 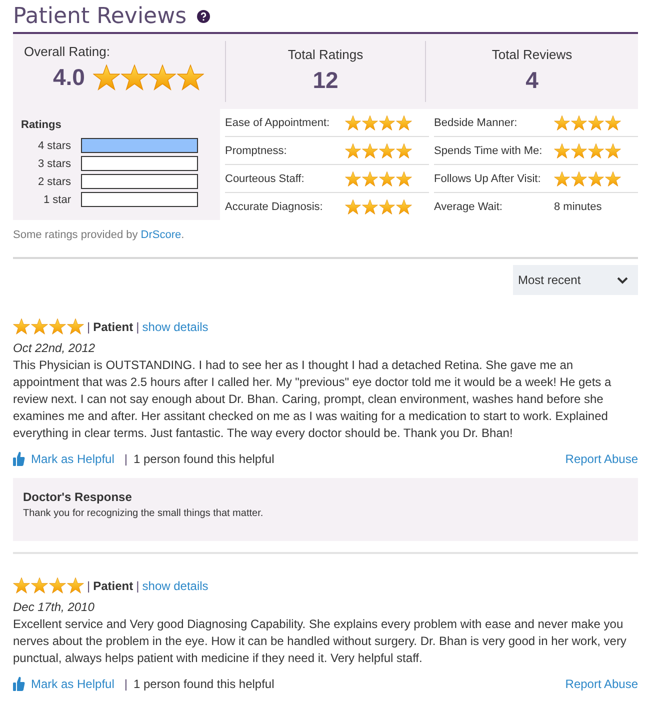 I want to click on star-level-label: 3 stars, so click(x=53, y=164).